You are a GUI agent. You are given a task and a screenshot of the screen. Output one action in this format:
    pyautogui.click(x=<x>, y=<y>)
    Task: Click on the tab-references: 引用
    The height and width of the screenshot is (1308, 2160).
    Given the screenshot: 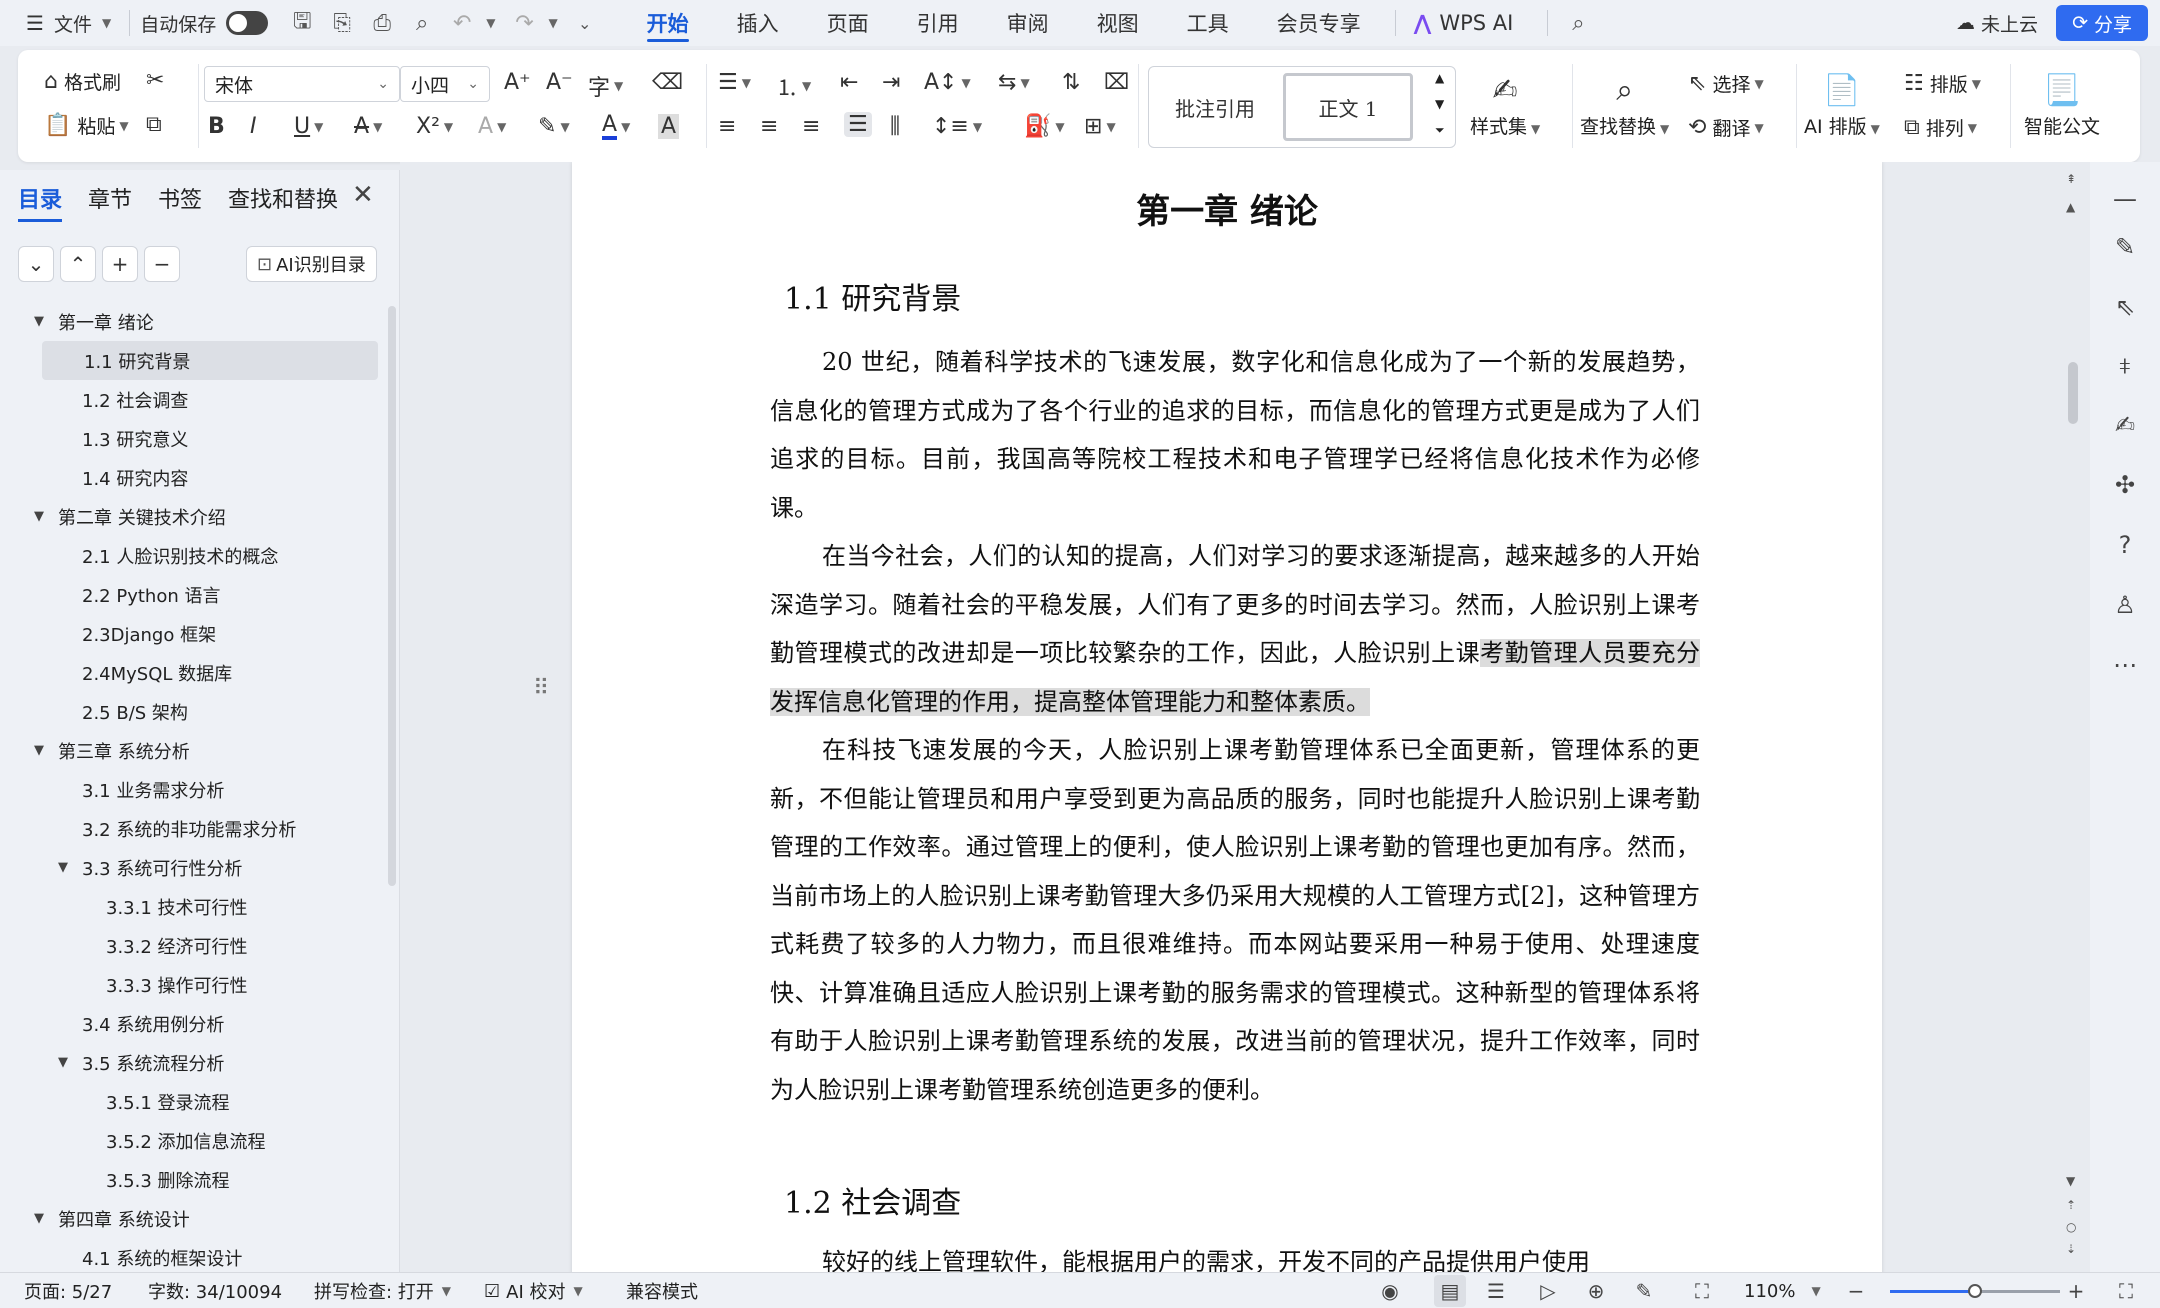 What is the action you would take?
    pyautogui.click(x=938, y=23)
    